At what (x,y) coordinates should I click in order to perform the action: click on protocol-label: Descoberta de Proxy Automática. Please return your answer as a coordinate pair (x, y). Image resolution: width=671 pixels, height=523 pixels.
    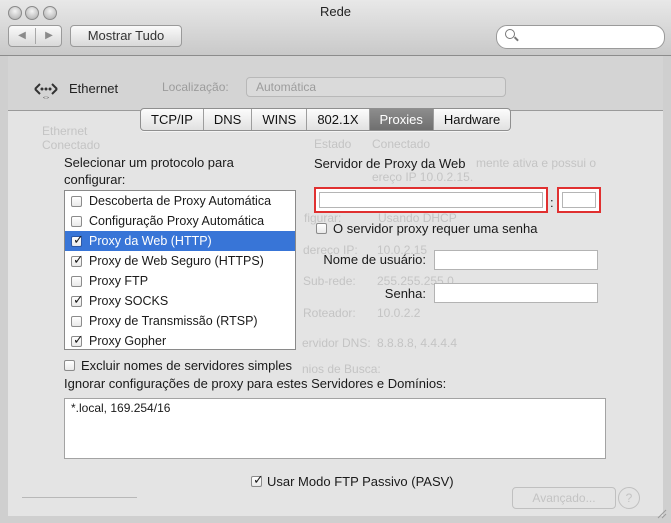
    Looking at the image, I should click on (180, 201).